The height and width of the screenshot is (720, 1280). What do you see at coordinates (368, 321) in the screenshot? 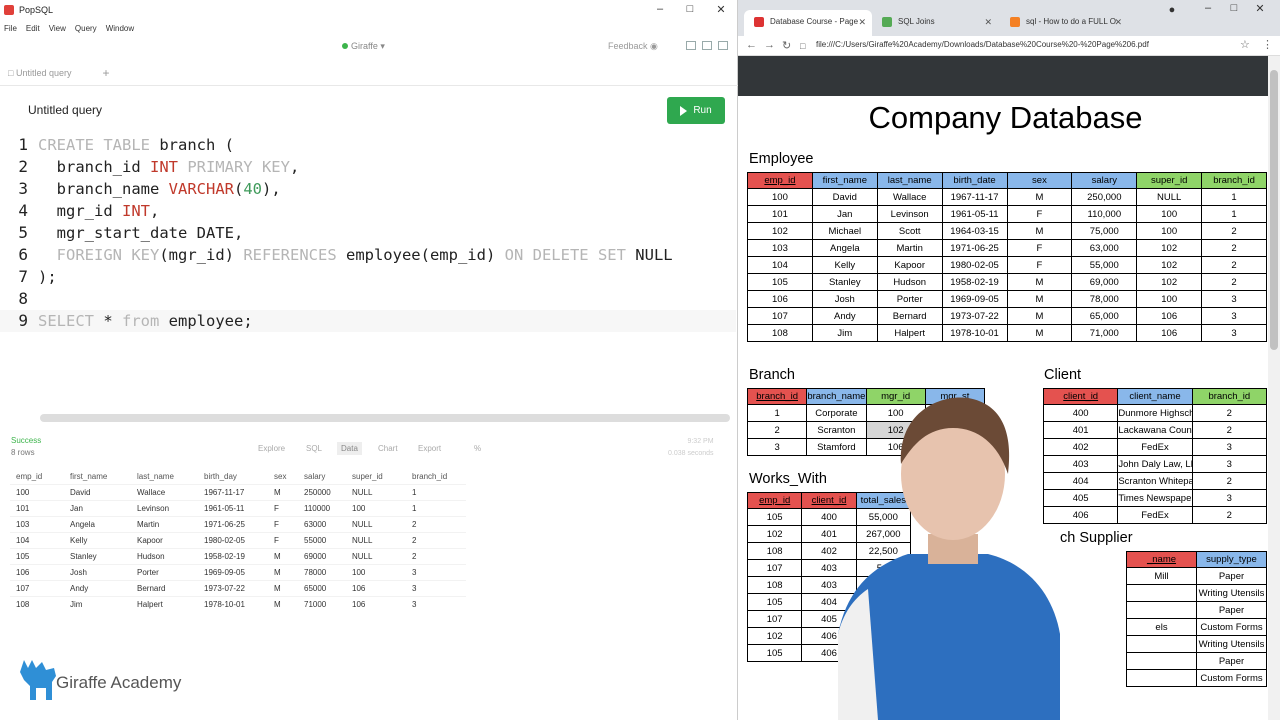
I see `code-line: 9 SELECT * from employee;` at bounding box center [368, 321].